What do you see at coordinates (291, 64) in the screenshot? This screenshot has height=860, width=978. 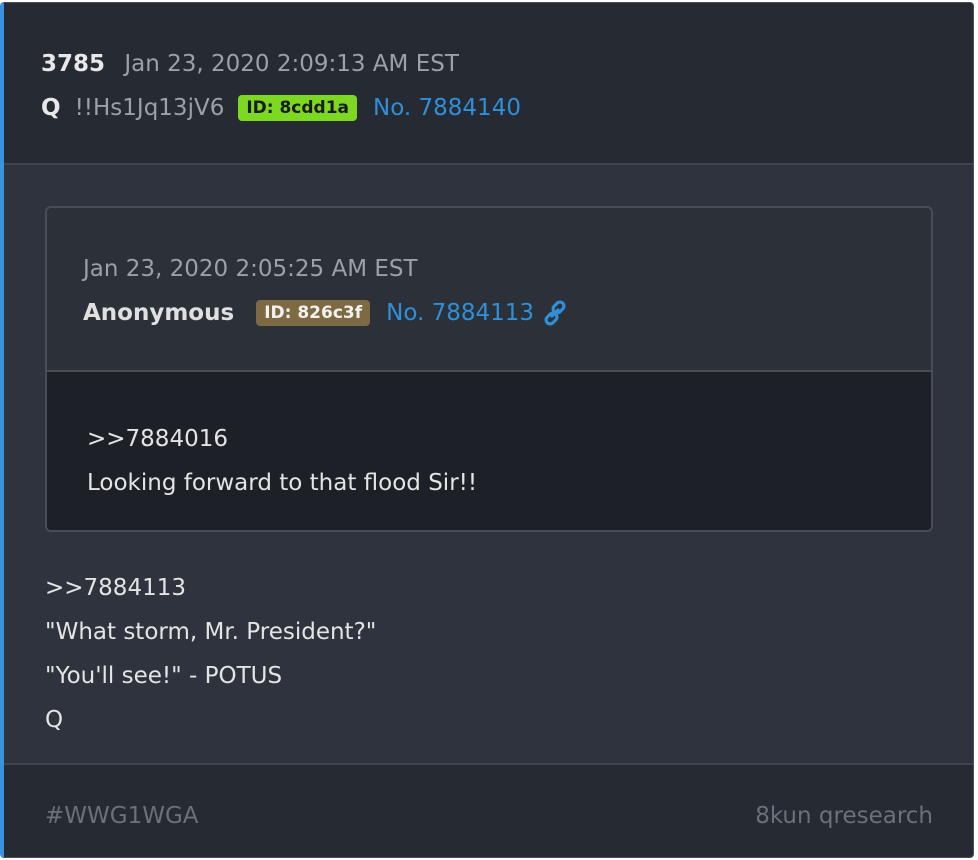 I see `post-date: Jan 23, 2020 2:09:13 AM EST` at bounding box center [291, 64].